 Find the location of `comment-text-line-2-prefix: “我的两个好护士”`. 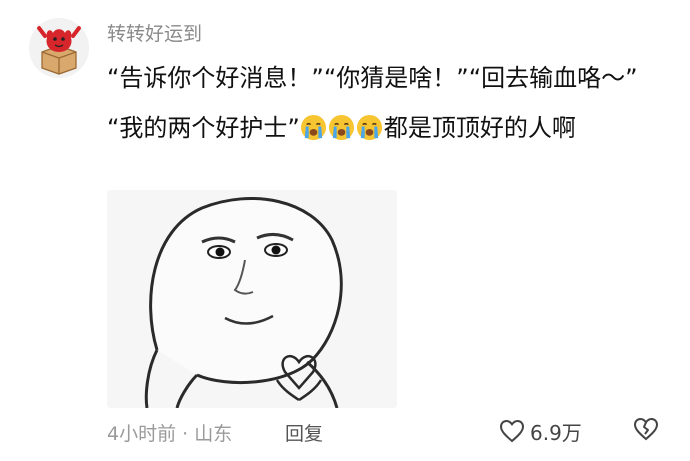

comment-text-line-2-prefix: “我的两个好护士” is located at coordinates (203, 128).